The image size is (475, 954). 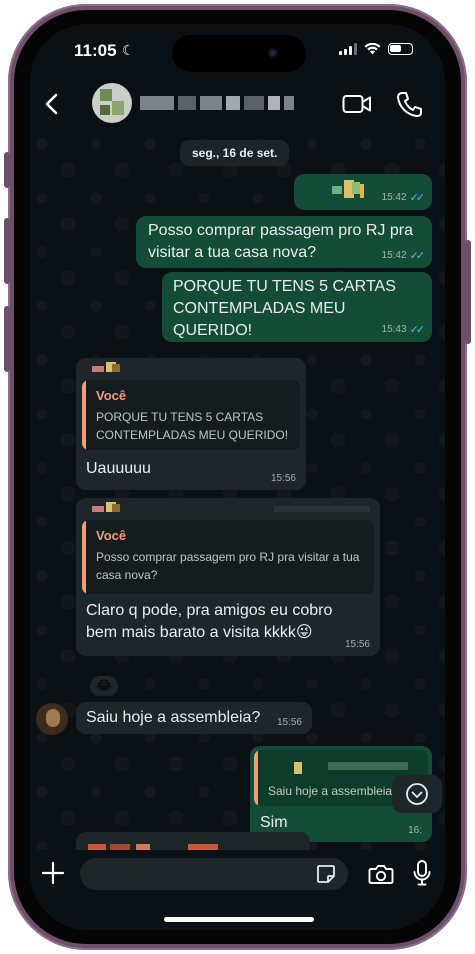 What do you see at coordinates (348, 49) in the screenshot?
I see `cellular-signal-icon` at bounding box center [348, 49].